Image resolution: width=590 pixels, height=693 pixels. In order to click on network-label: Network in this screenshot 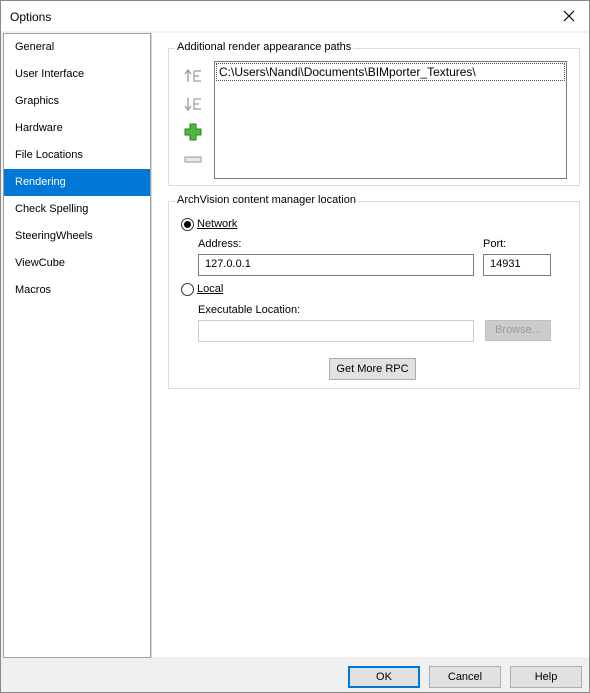, I will do `click(217, 224)`.